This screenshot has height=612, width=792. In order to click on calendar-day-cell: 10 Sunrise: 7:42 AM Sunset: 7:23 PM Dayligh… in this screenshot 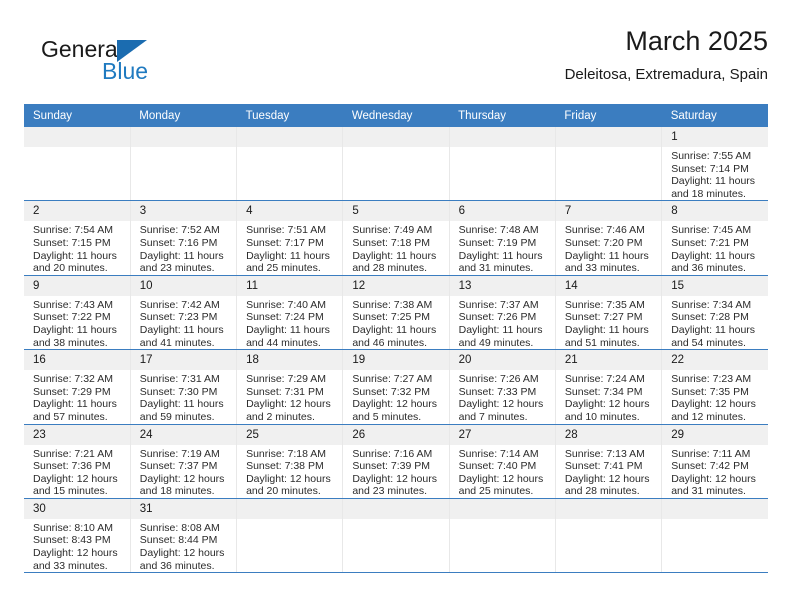, I will do `click(184, 313)`.